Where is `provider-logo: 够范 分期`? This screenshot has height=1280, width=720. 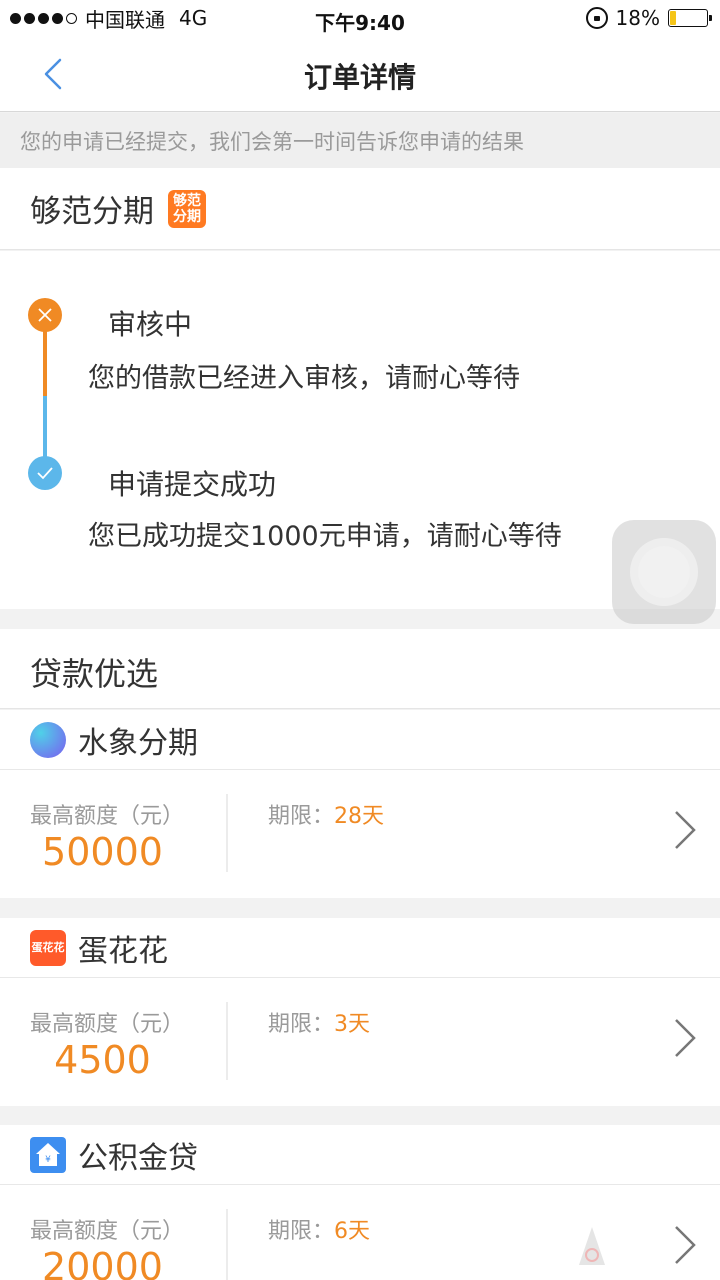
provider-logo: 够范 分期 is located at coordinates (187, 208).